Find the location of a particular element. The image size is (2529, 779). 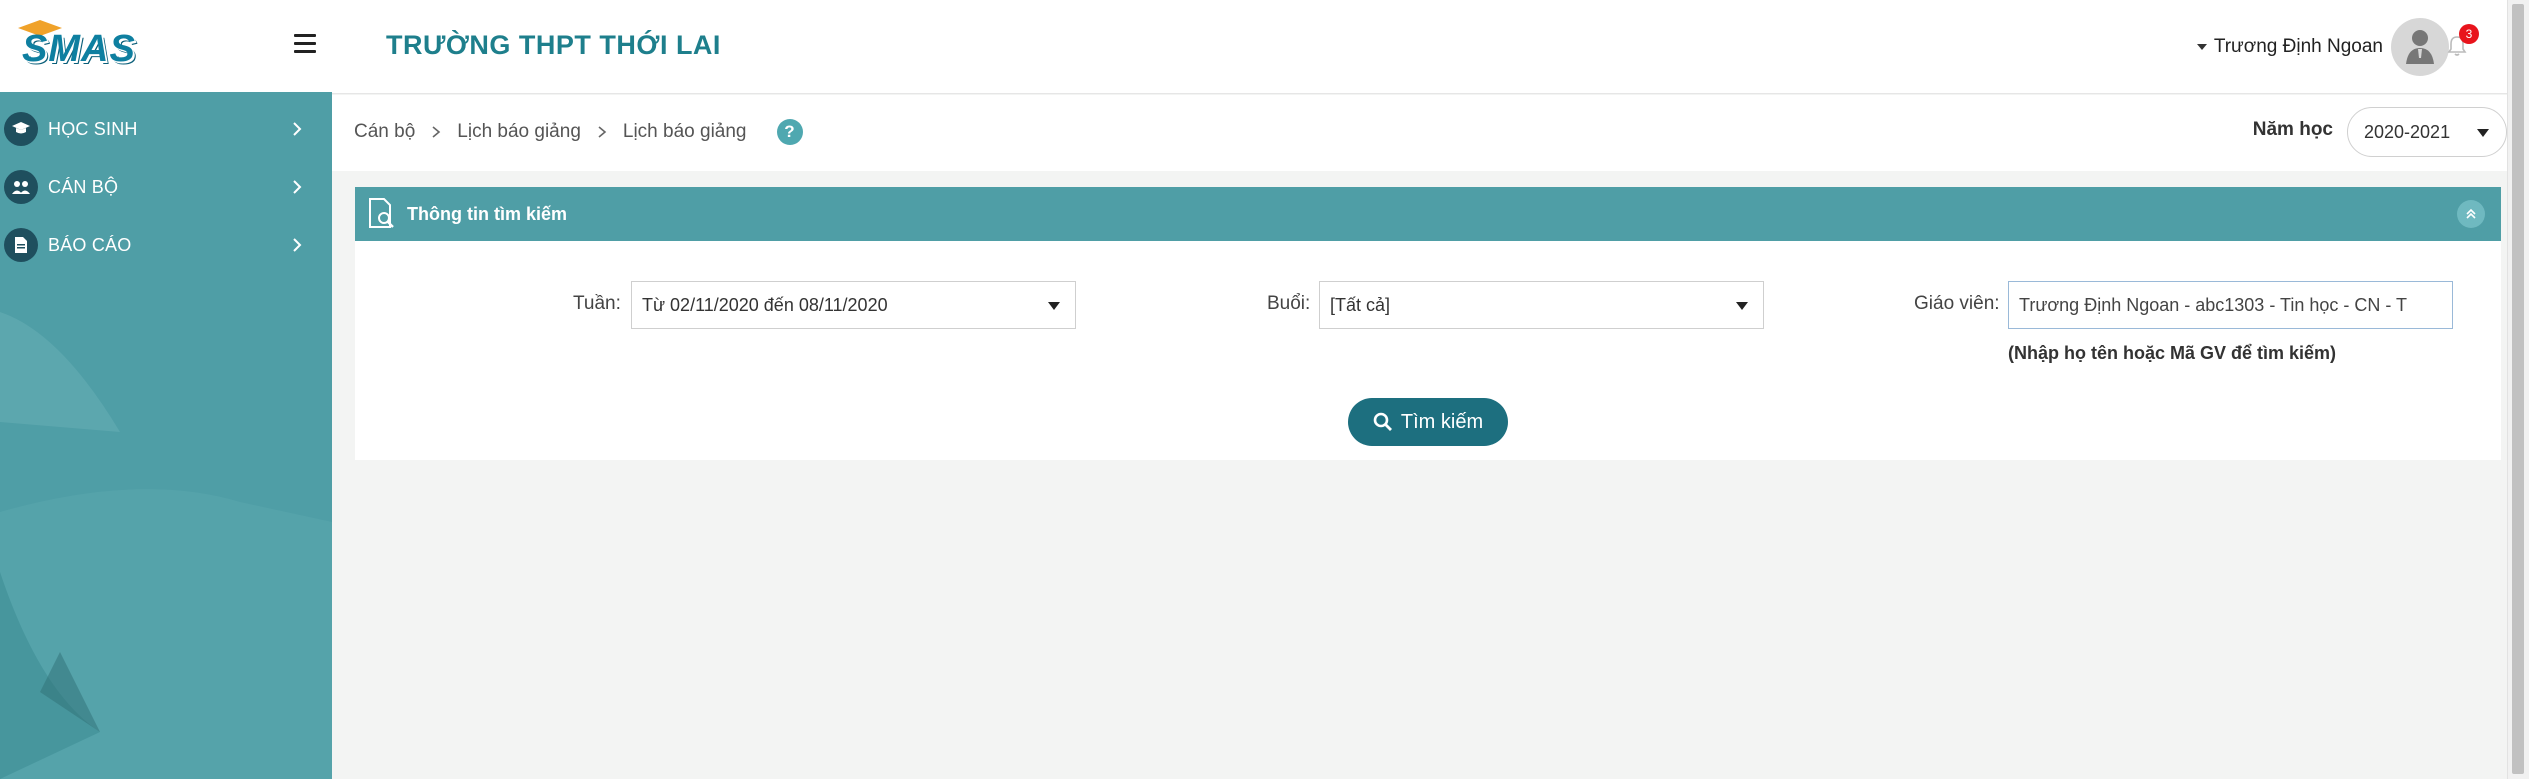

menu-toggle-icon is located at coordinates (305, 44).